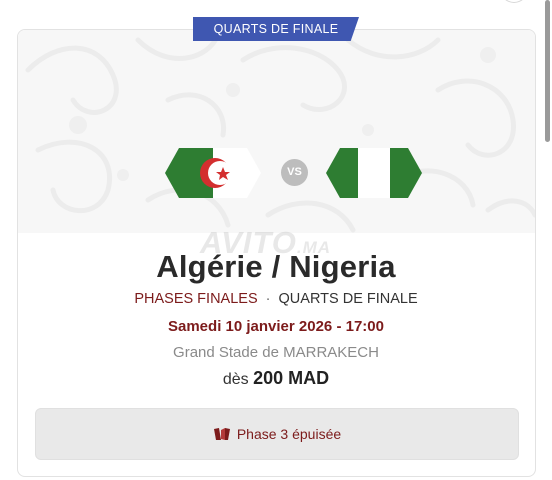 The height and width of the screenshot is (480, 552). What do you see at coordinates (294, 172) in the screenshot?
I see `vs-badge: VS` at bounding box center [294, 172].